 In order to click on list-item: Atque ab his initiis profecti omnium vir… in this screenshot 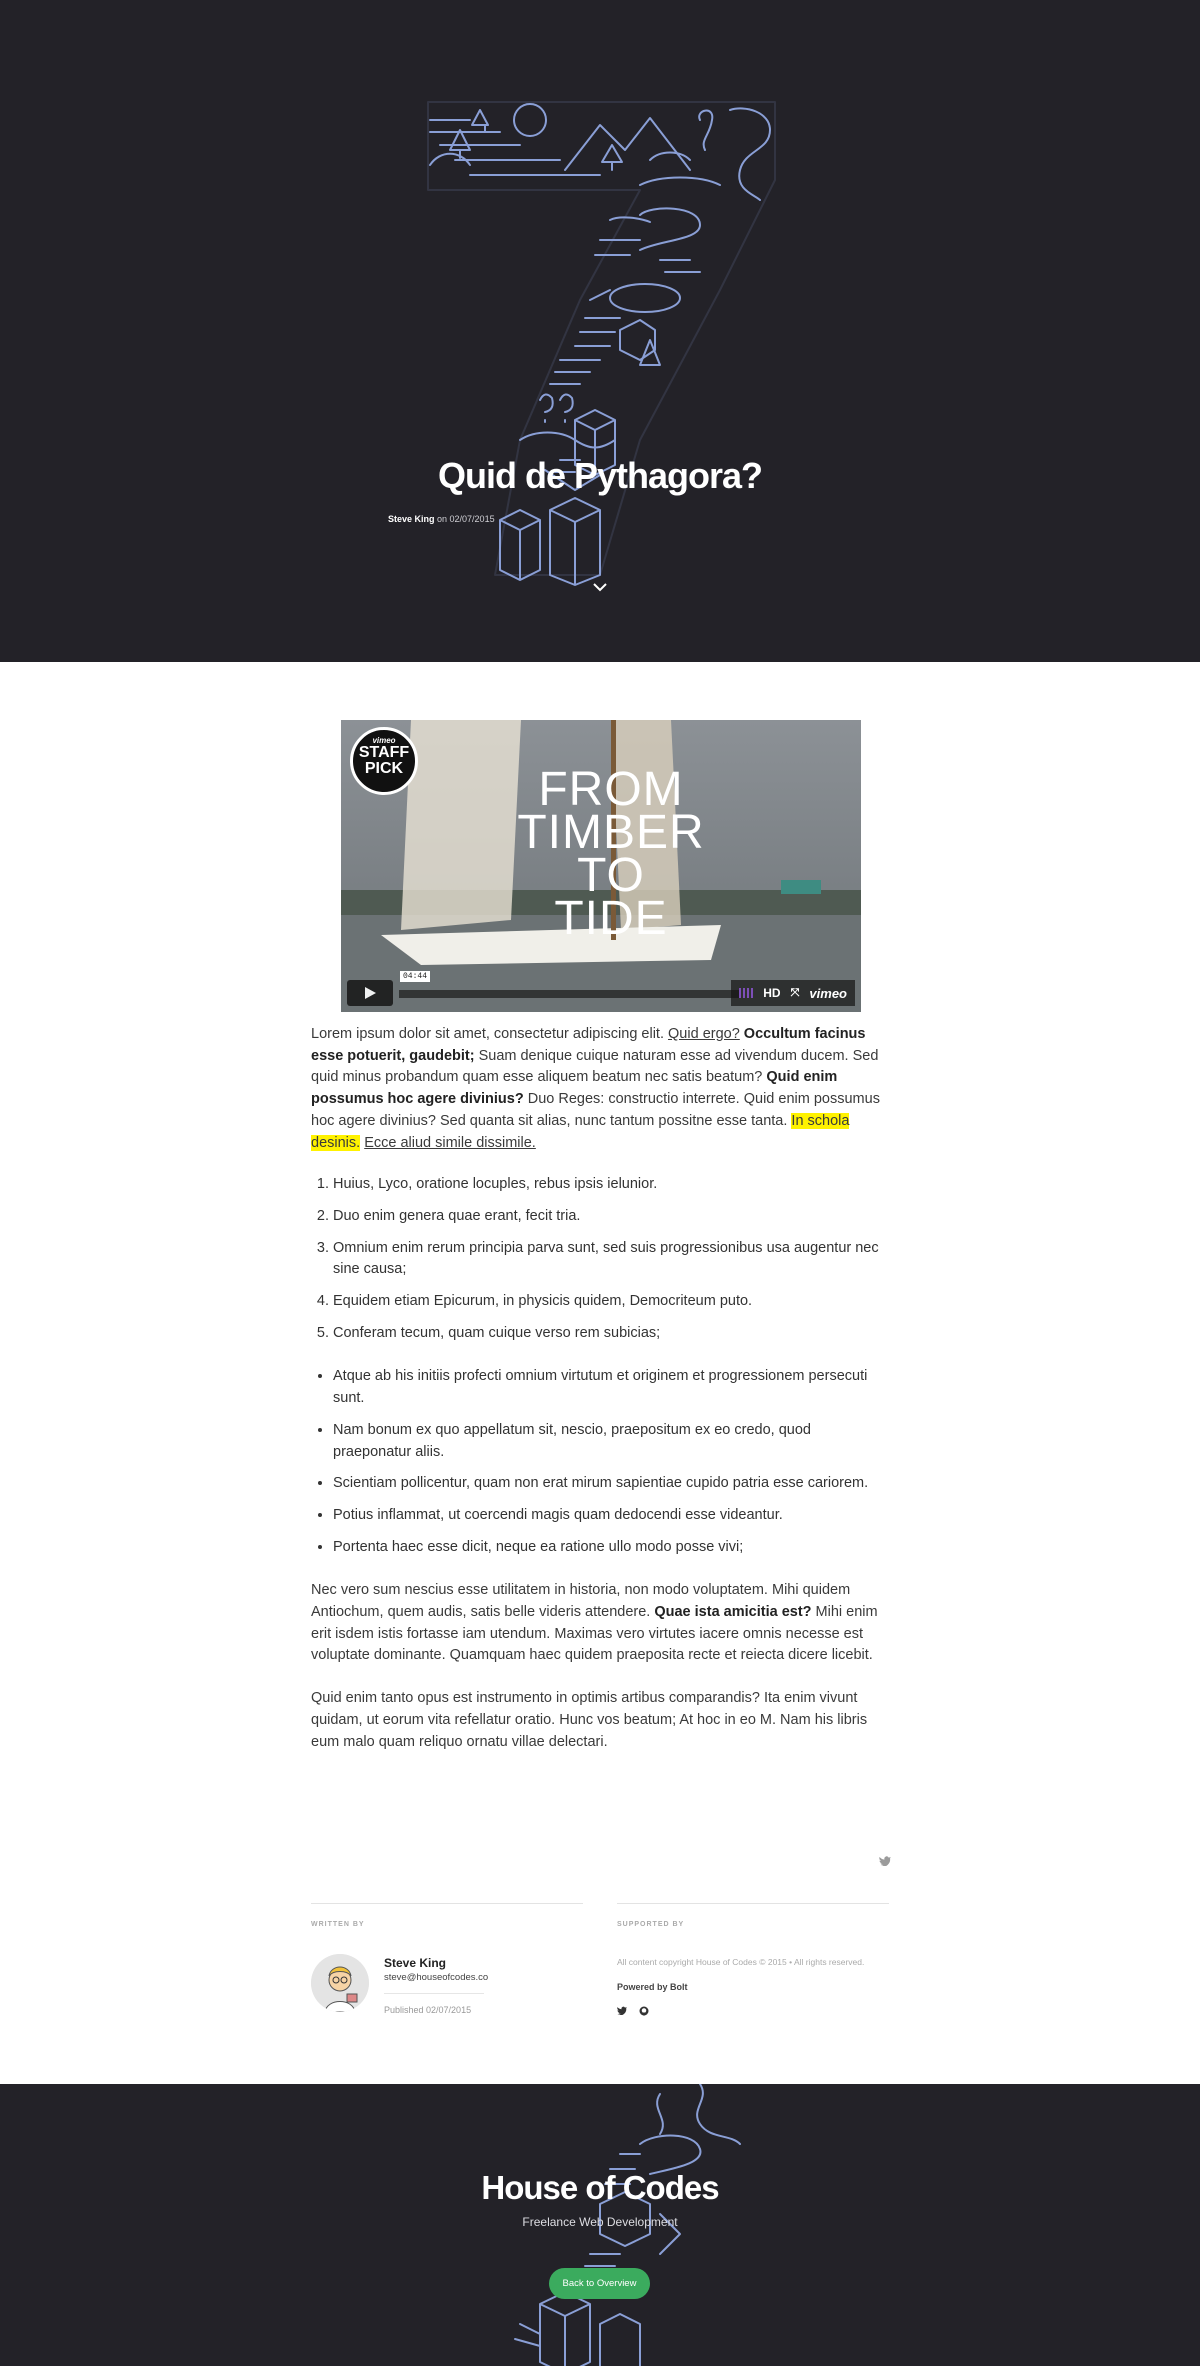, I will do `click(611, 1387)`.